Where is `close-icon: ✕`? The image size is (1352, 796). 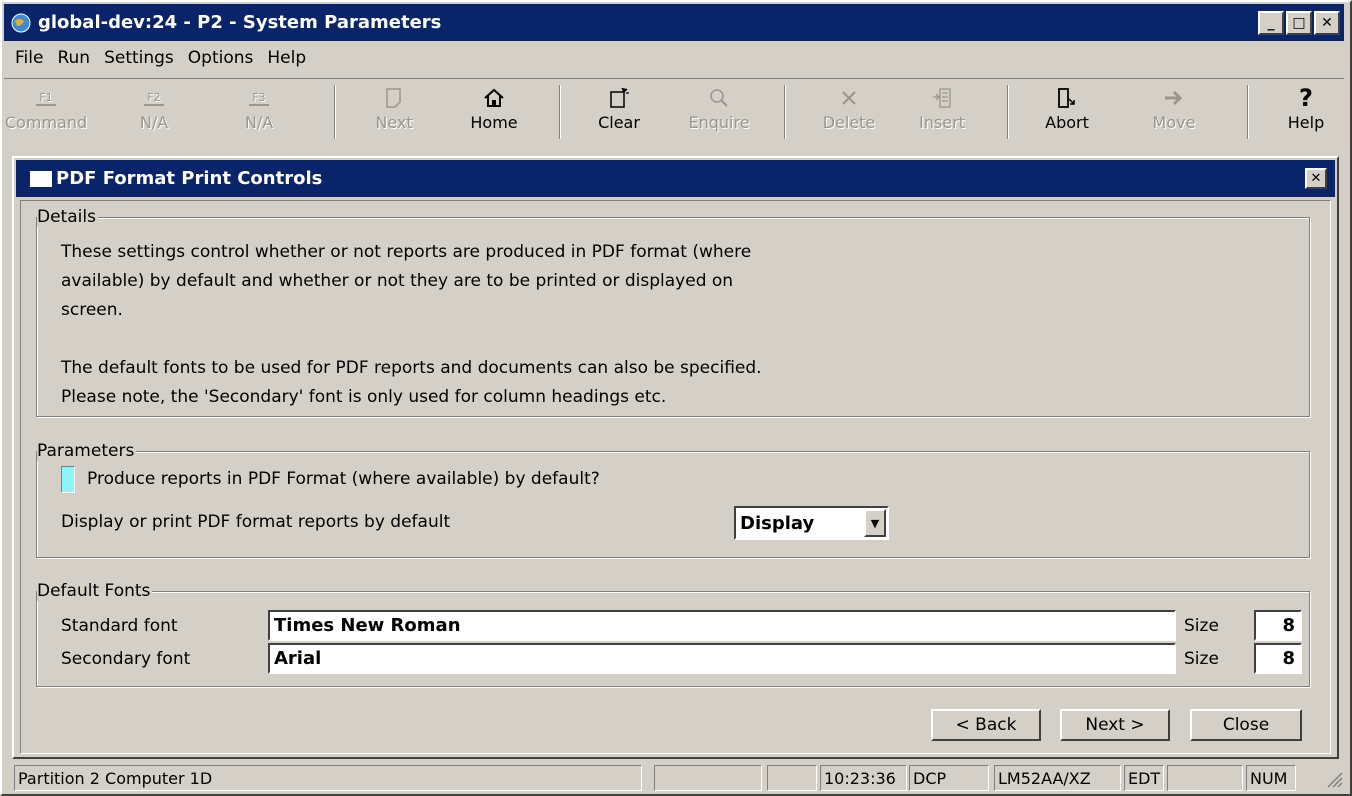
close-icon: ✕ is located at coordinates (1327, 23).